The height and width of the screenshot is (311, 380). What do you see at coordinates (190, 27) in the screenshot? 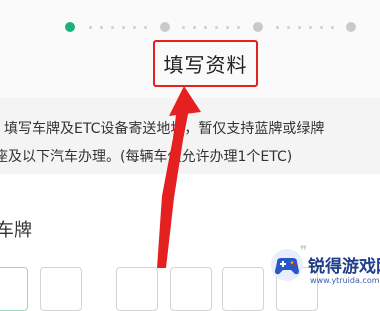
I see `progress-steps` at bounding box center [190, 27].